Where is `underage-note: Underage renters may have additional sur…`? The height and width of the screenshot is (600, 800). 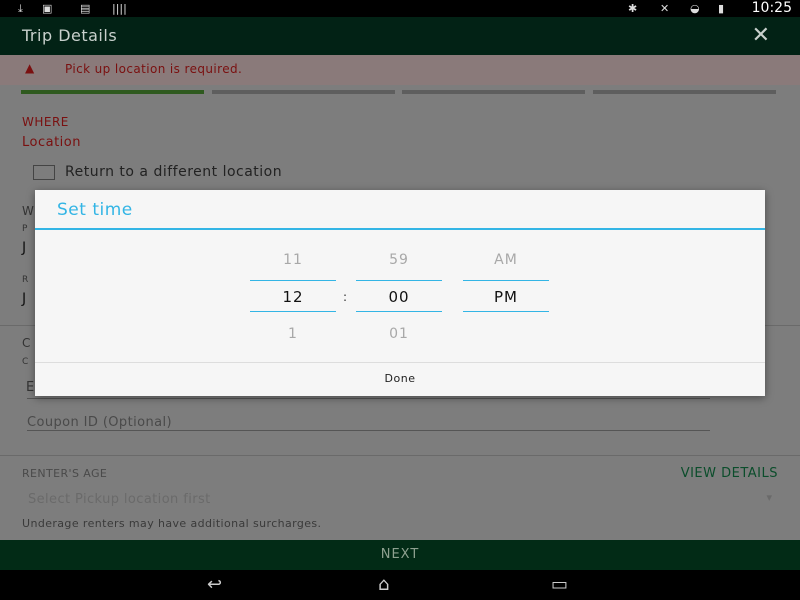
underage-note: Underage renters may have additional sur… is located at coordinates (172, 523).